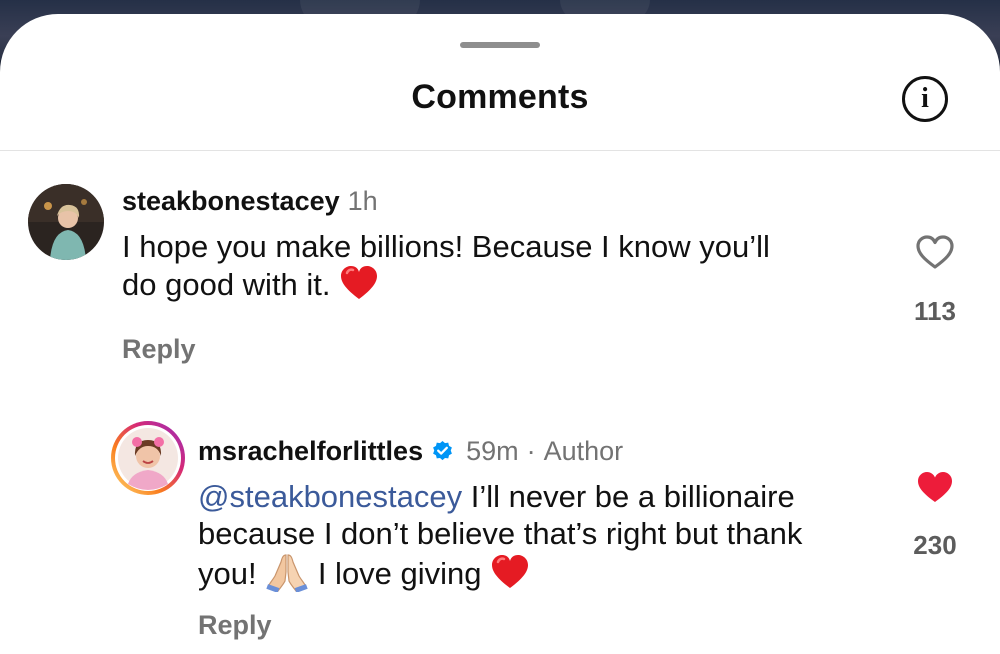 The height and width of the screenshot is (654, 1000). I want to click on comment-text-line-1: I’ll never be a billionaire, so click(628, 496).